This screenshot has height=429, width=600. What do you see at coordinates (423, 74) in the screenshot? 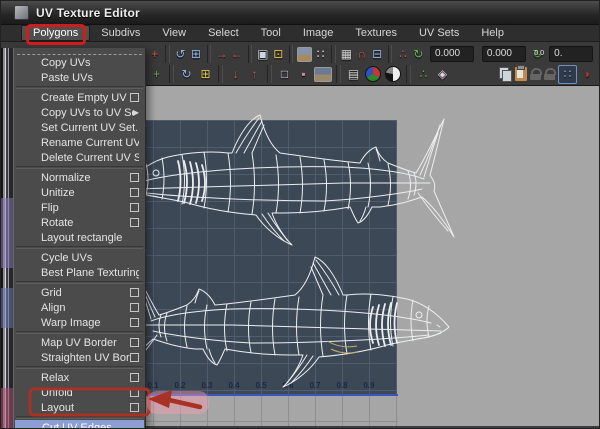
I see `sew-points-icon: ∴` at bounding box center [423, 74].